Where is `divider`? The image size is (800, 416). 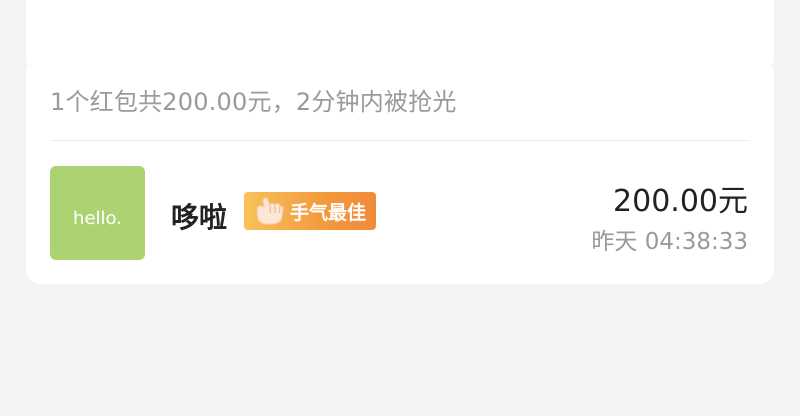 divider is located at coordinates (400, 140).